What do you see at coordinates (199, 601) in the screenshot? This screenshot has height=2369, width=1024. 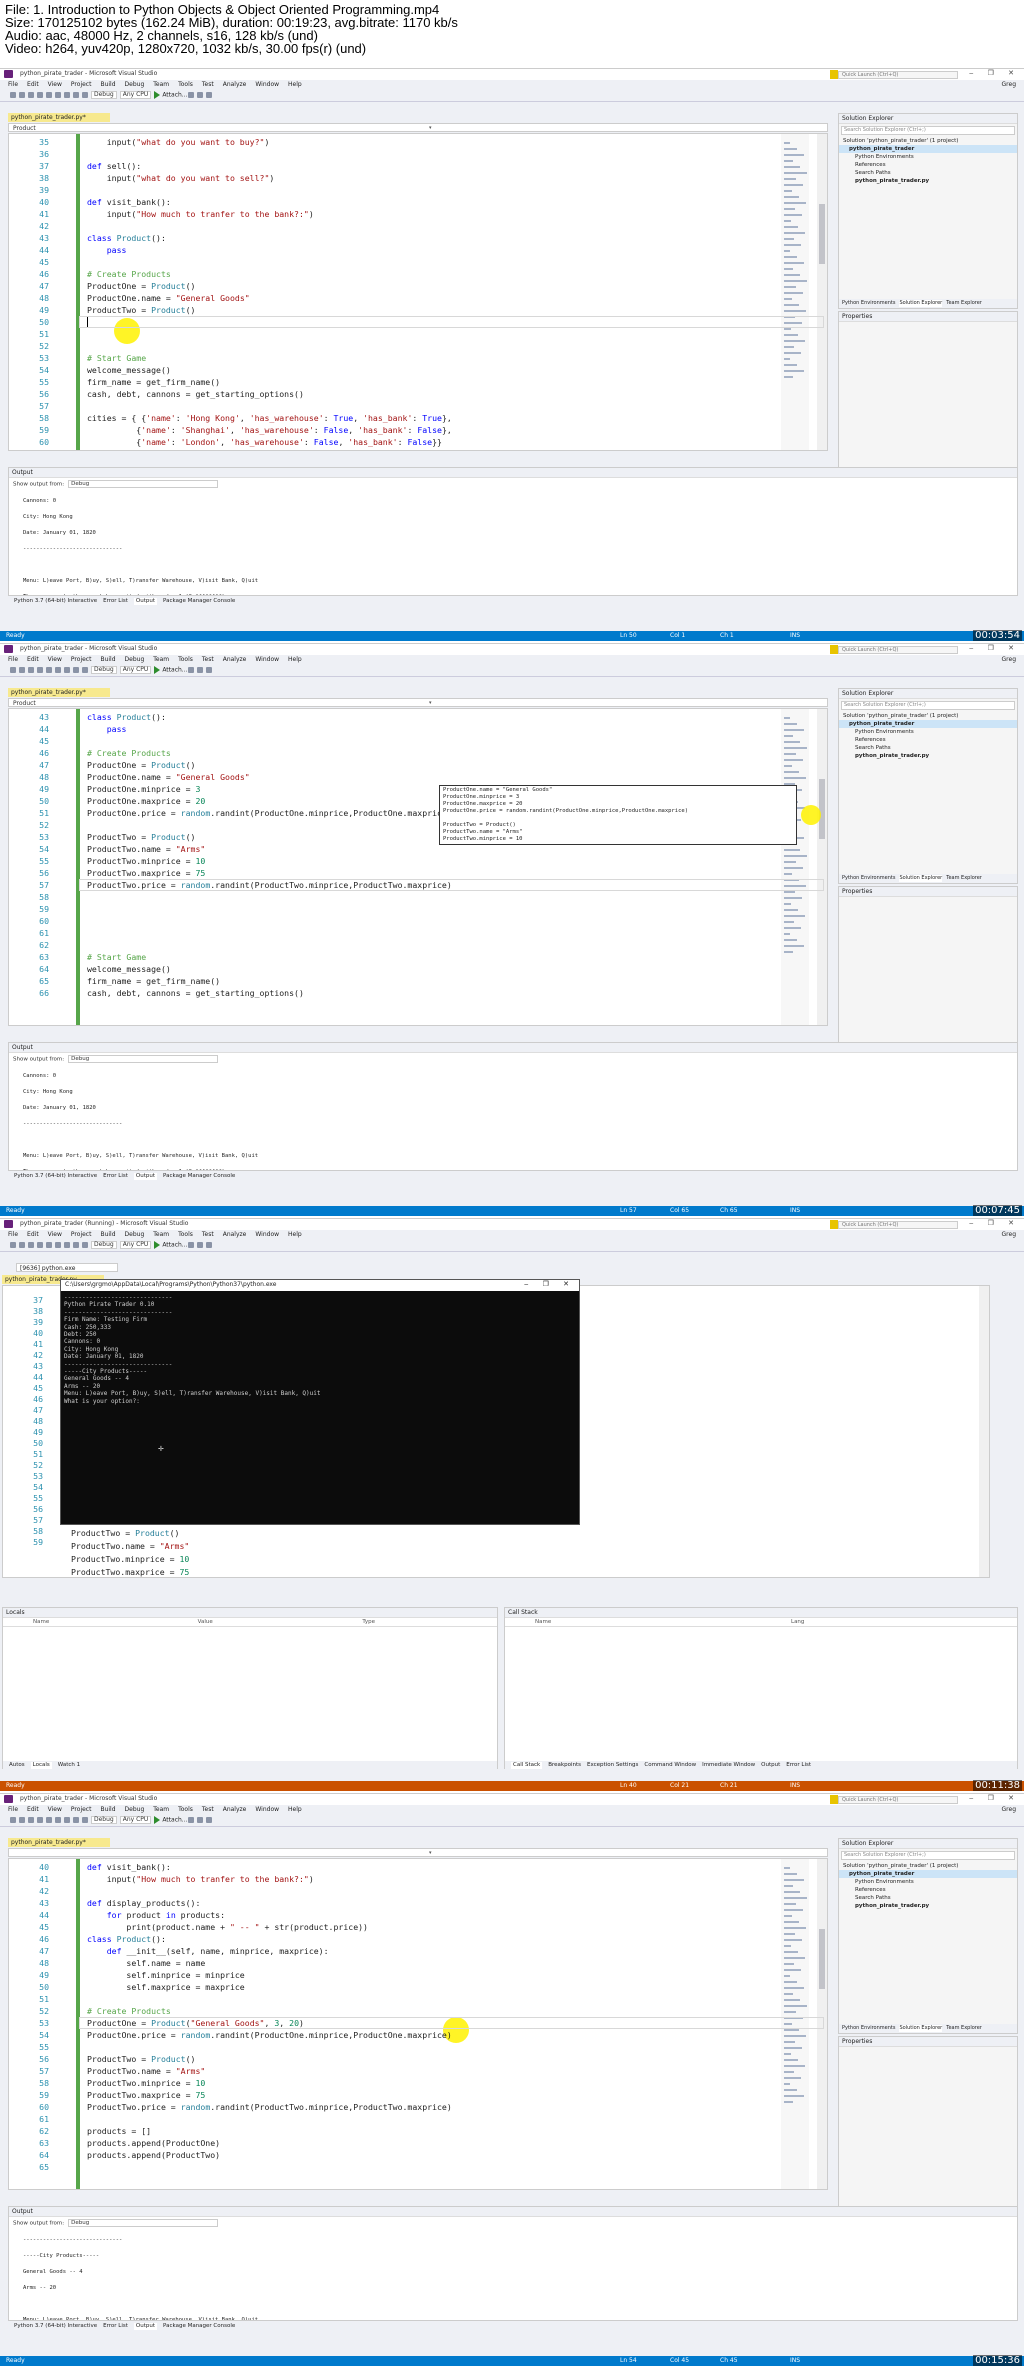 I see `bottom-tab: Package Manager Console` at bounding box center [199, 601].